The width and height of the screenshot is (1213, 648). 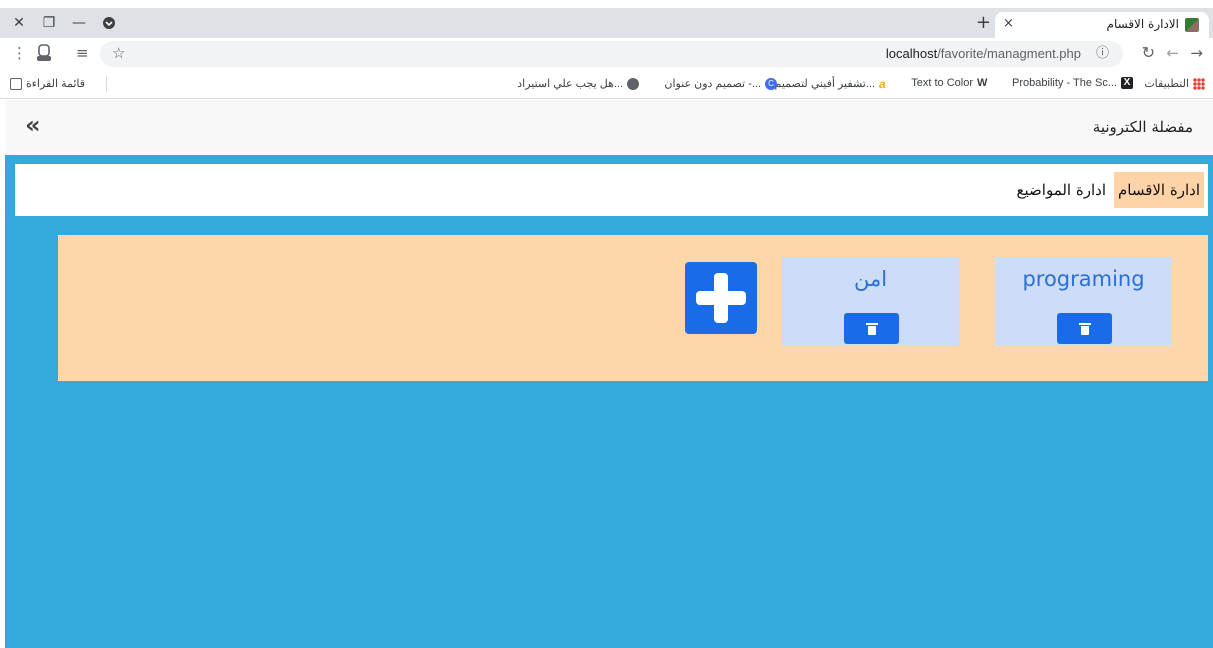 What do you see at coordinates (1008, 23) in the screenshot?
I see `tab-close-icon: ×` at bounding box center [1008, 23].